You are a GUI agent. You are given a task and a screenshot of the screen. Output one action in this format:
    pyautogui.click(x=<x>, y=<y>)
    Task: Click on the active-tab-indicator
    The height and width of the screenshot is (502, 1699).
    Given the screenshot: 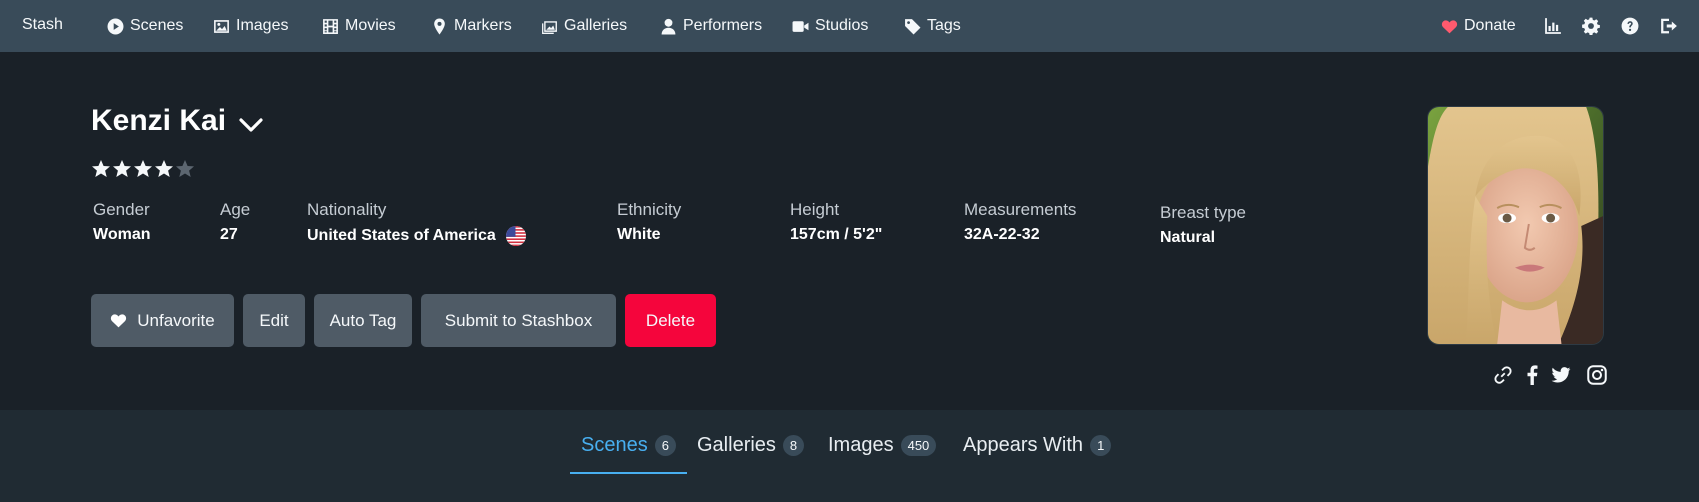 What is the action you would take?
    pyautogui.click(x=628, y=473)
    